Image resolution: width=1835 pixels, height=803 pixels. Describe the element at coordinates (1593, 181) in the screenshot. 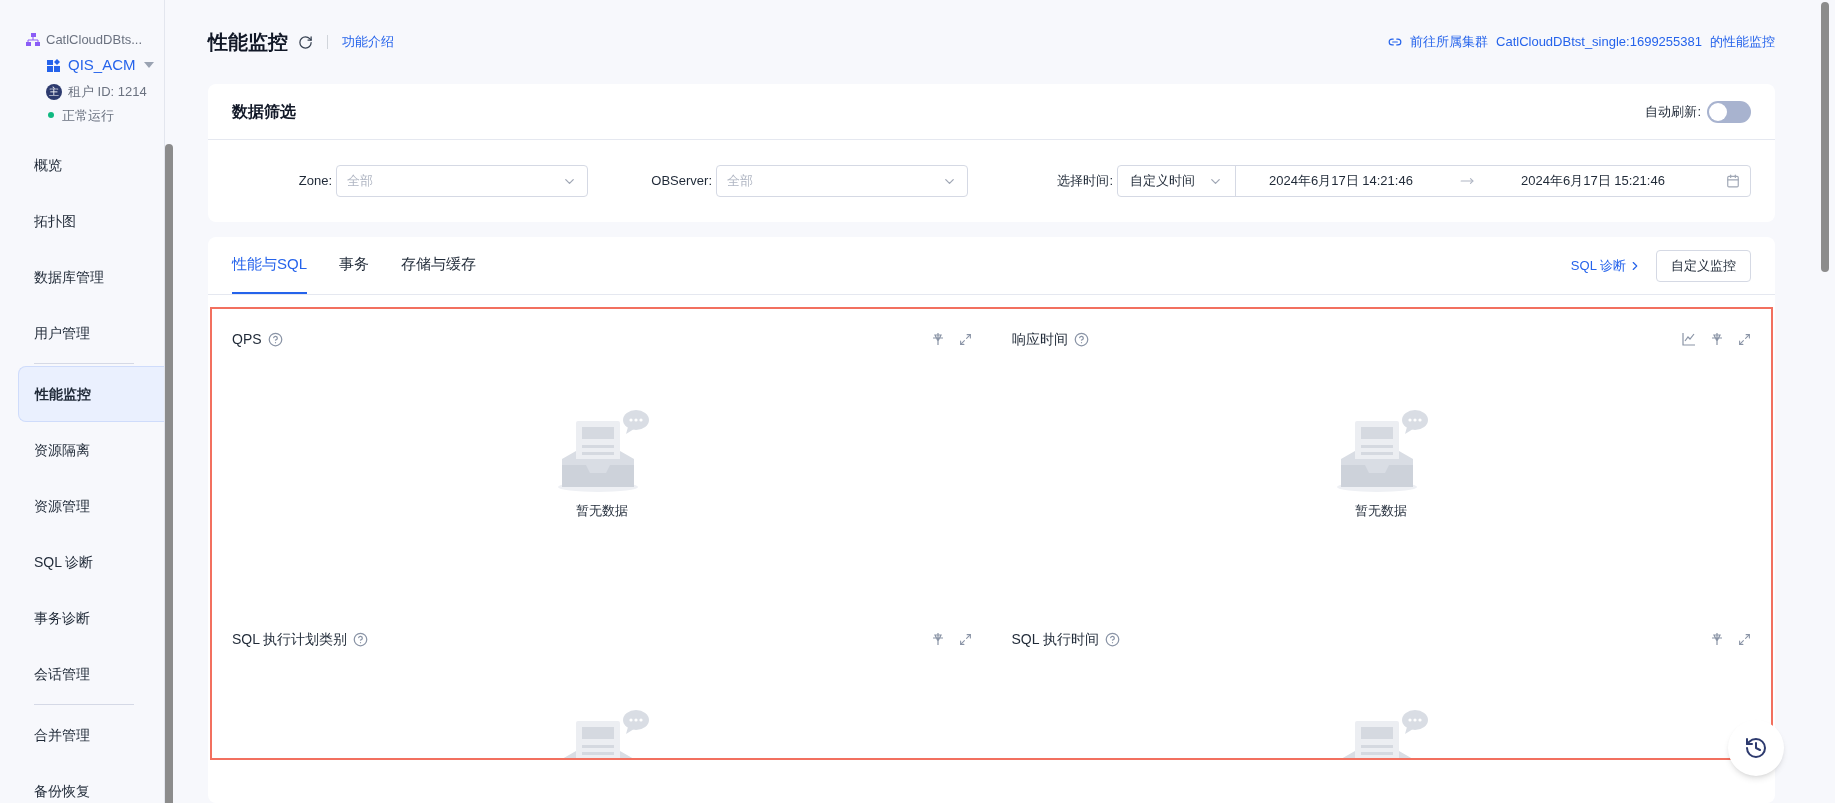

I see `end-time: 2024年6月17日 15:21:46` at that location.